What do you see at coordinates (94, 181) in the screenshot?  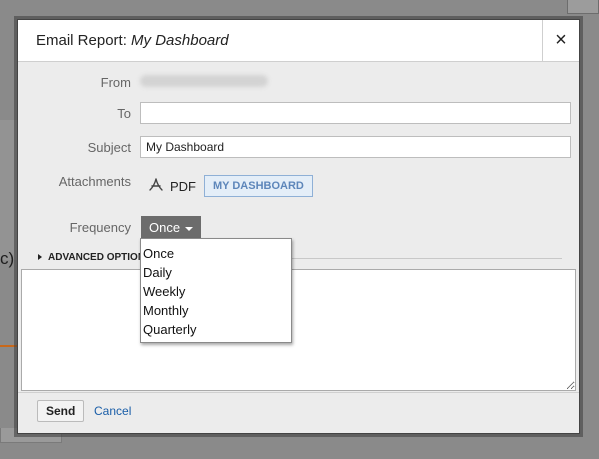 I see `attachments-label: Attachments` at bounding box center [94, 181].